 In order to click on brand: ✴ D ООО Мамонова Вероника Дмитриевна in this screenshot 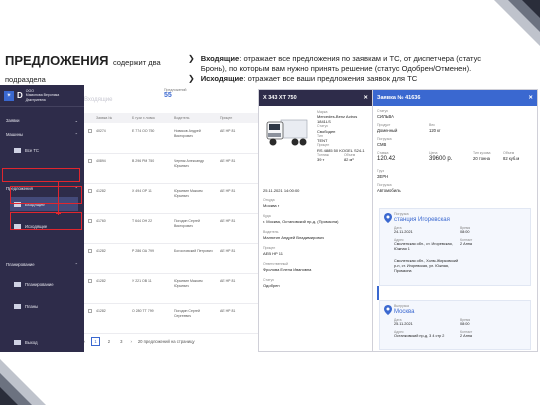, I will do `click(42, 96)`.